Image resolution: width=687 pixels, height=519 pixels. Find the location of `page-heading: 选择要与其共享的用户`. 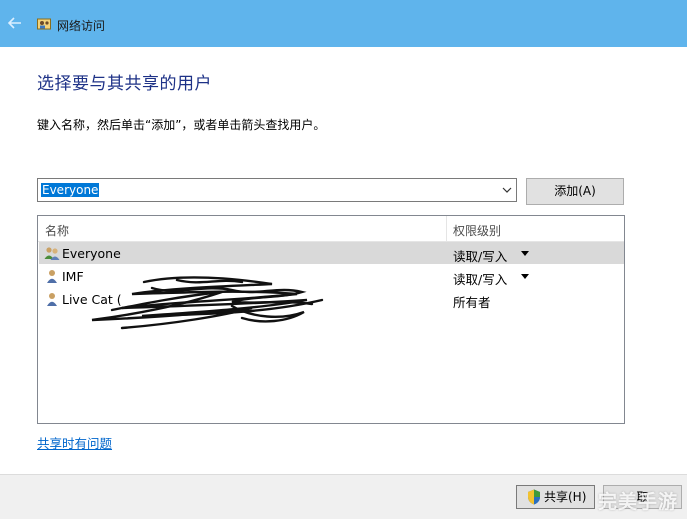

page-heading: 选择要与其共享的用户 is located at coordinates (124, 84).